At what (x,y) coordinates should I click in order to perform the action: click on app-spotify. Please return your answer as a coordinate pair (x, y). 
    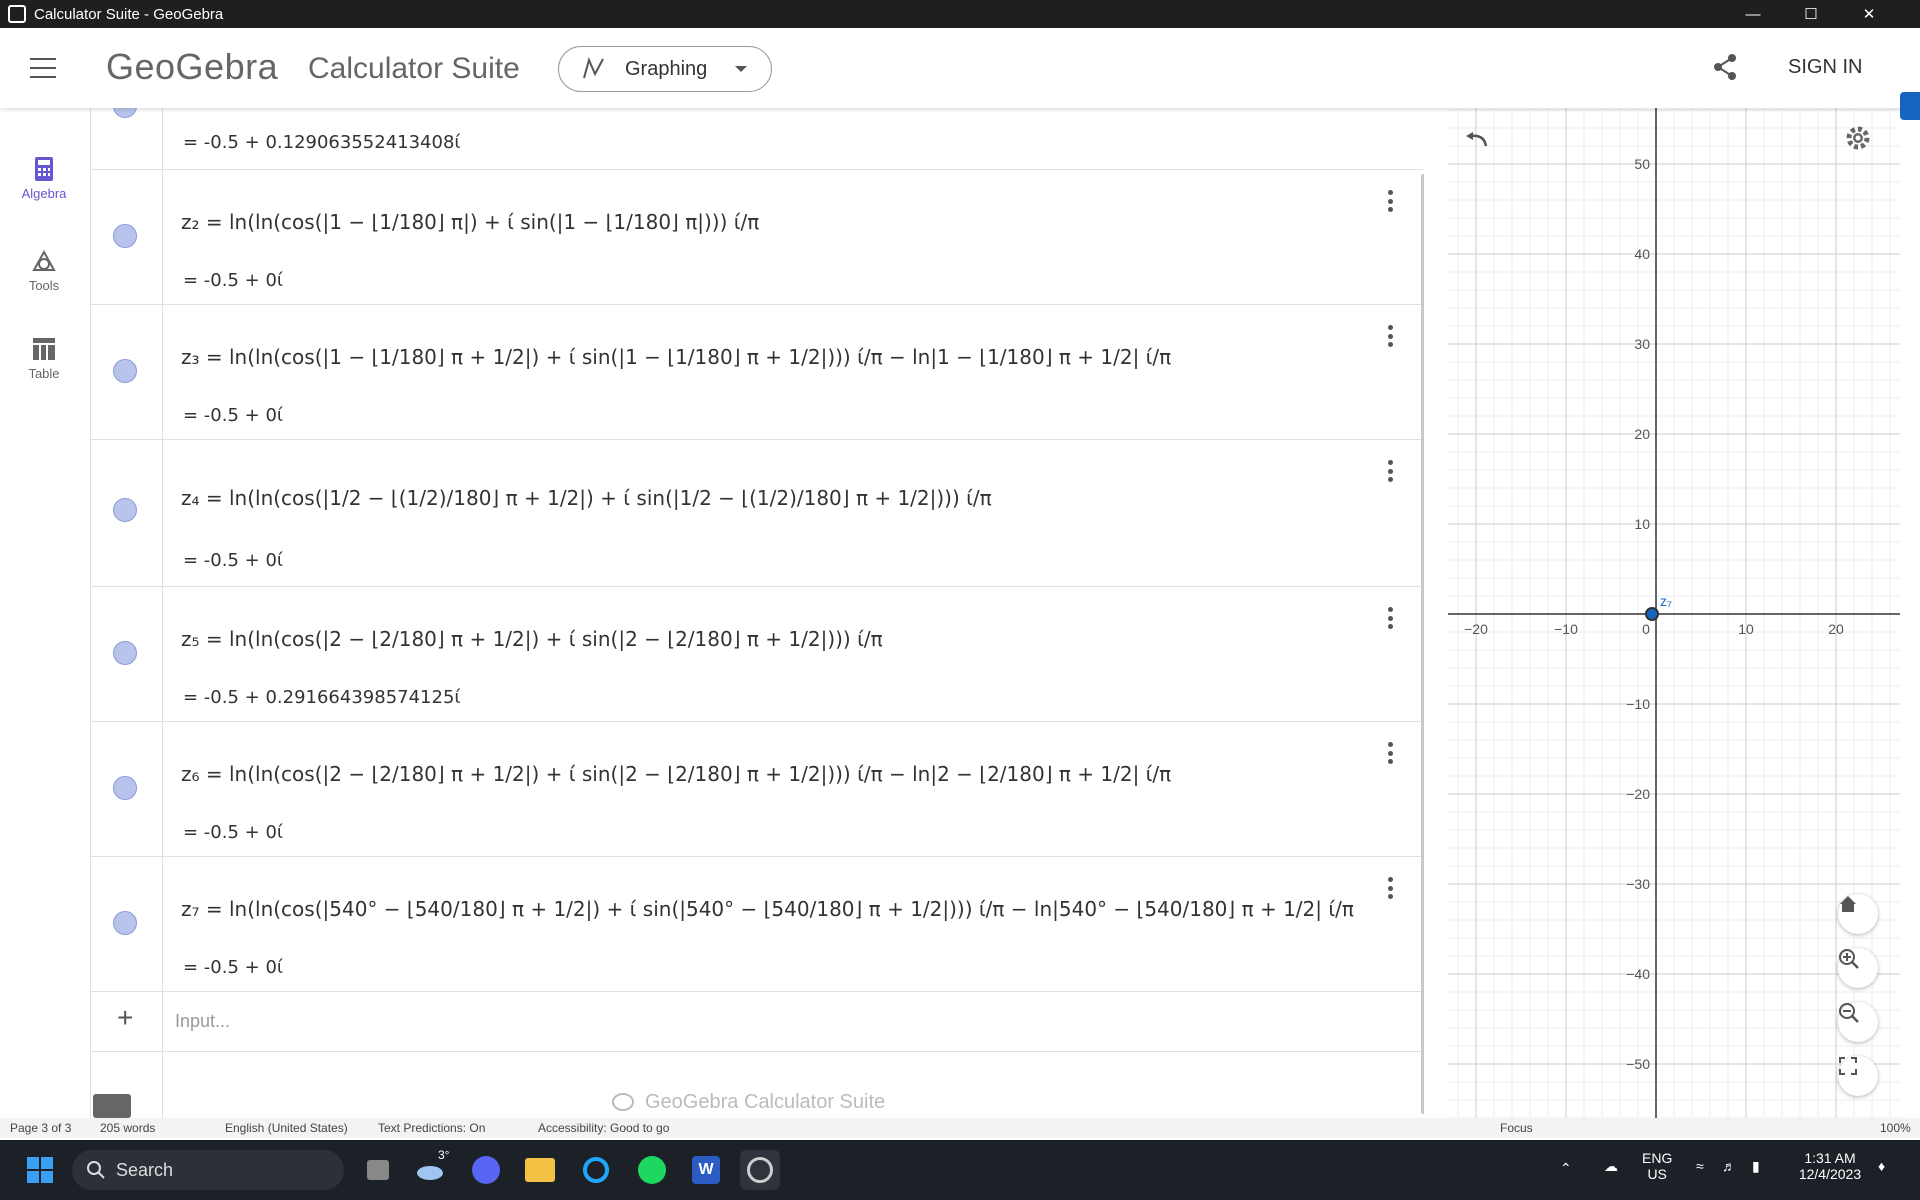
    Looking at the image, I should click on (652, 1170).